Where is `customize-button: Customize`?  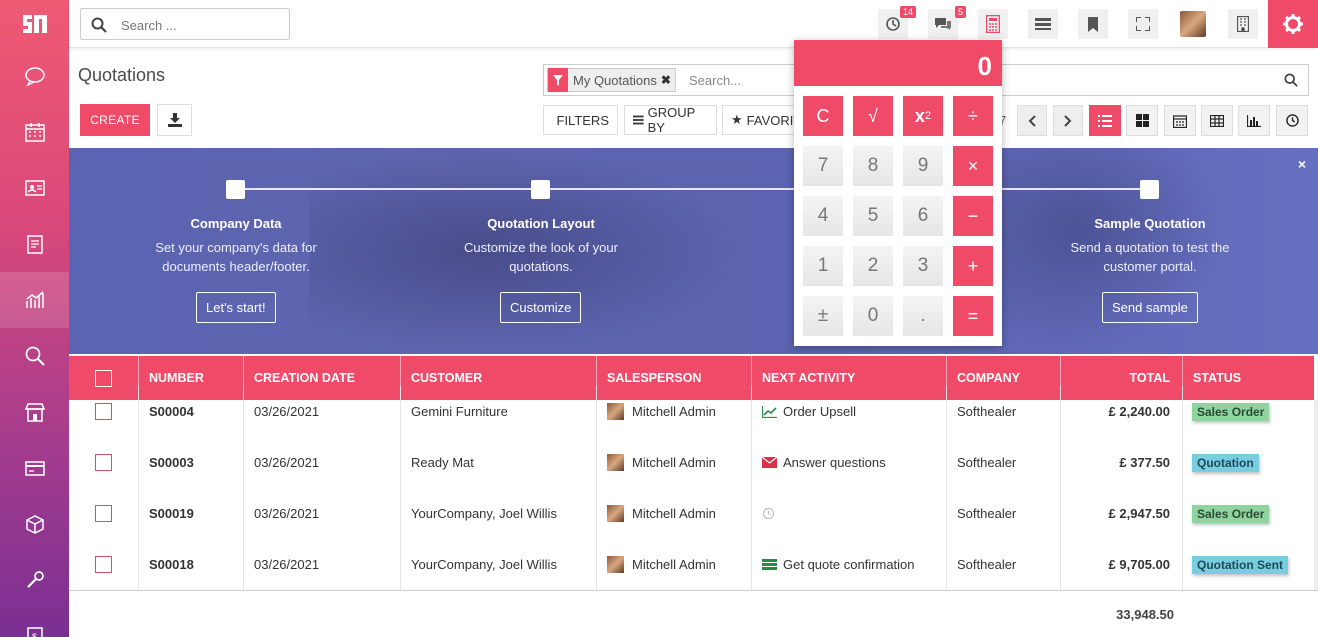
customize-button: Customize is located at coordinates (541, 307).